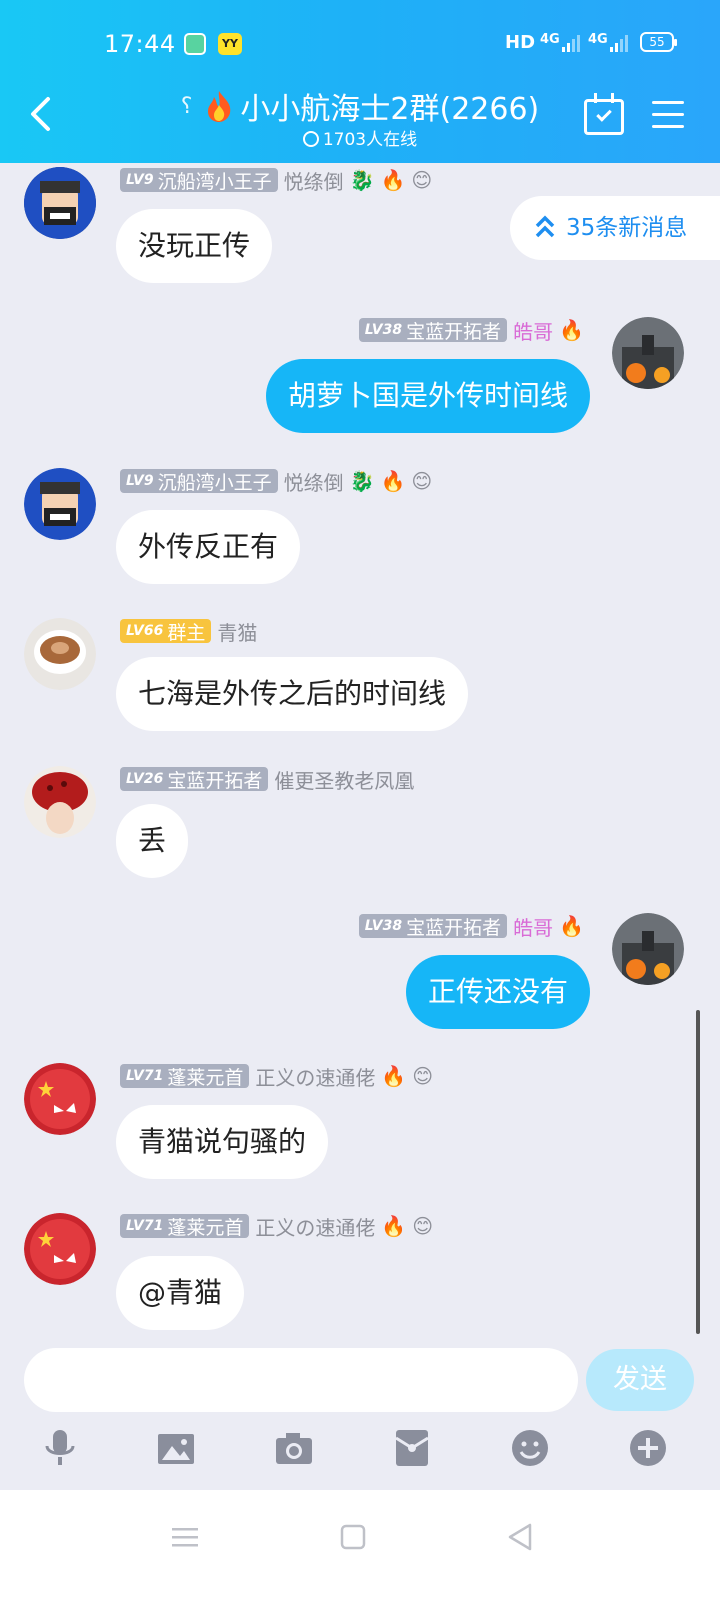 This screenshot has height=1600, width=720. What do you see at coordinates (185, 1537) in the screenshot?
I see `menu-nav-icon` at bounding box center [185, 1537].